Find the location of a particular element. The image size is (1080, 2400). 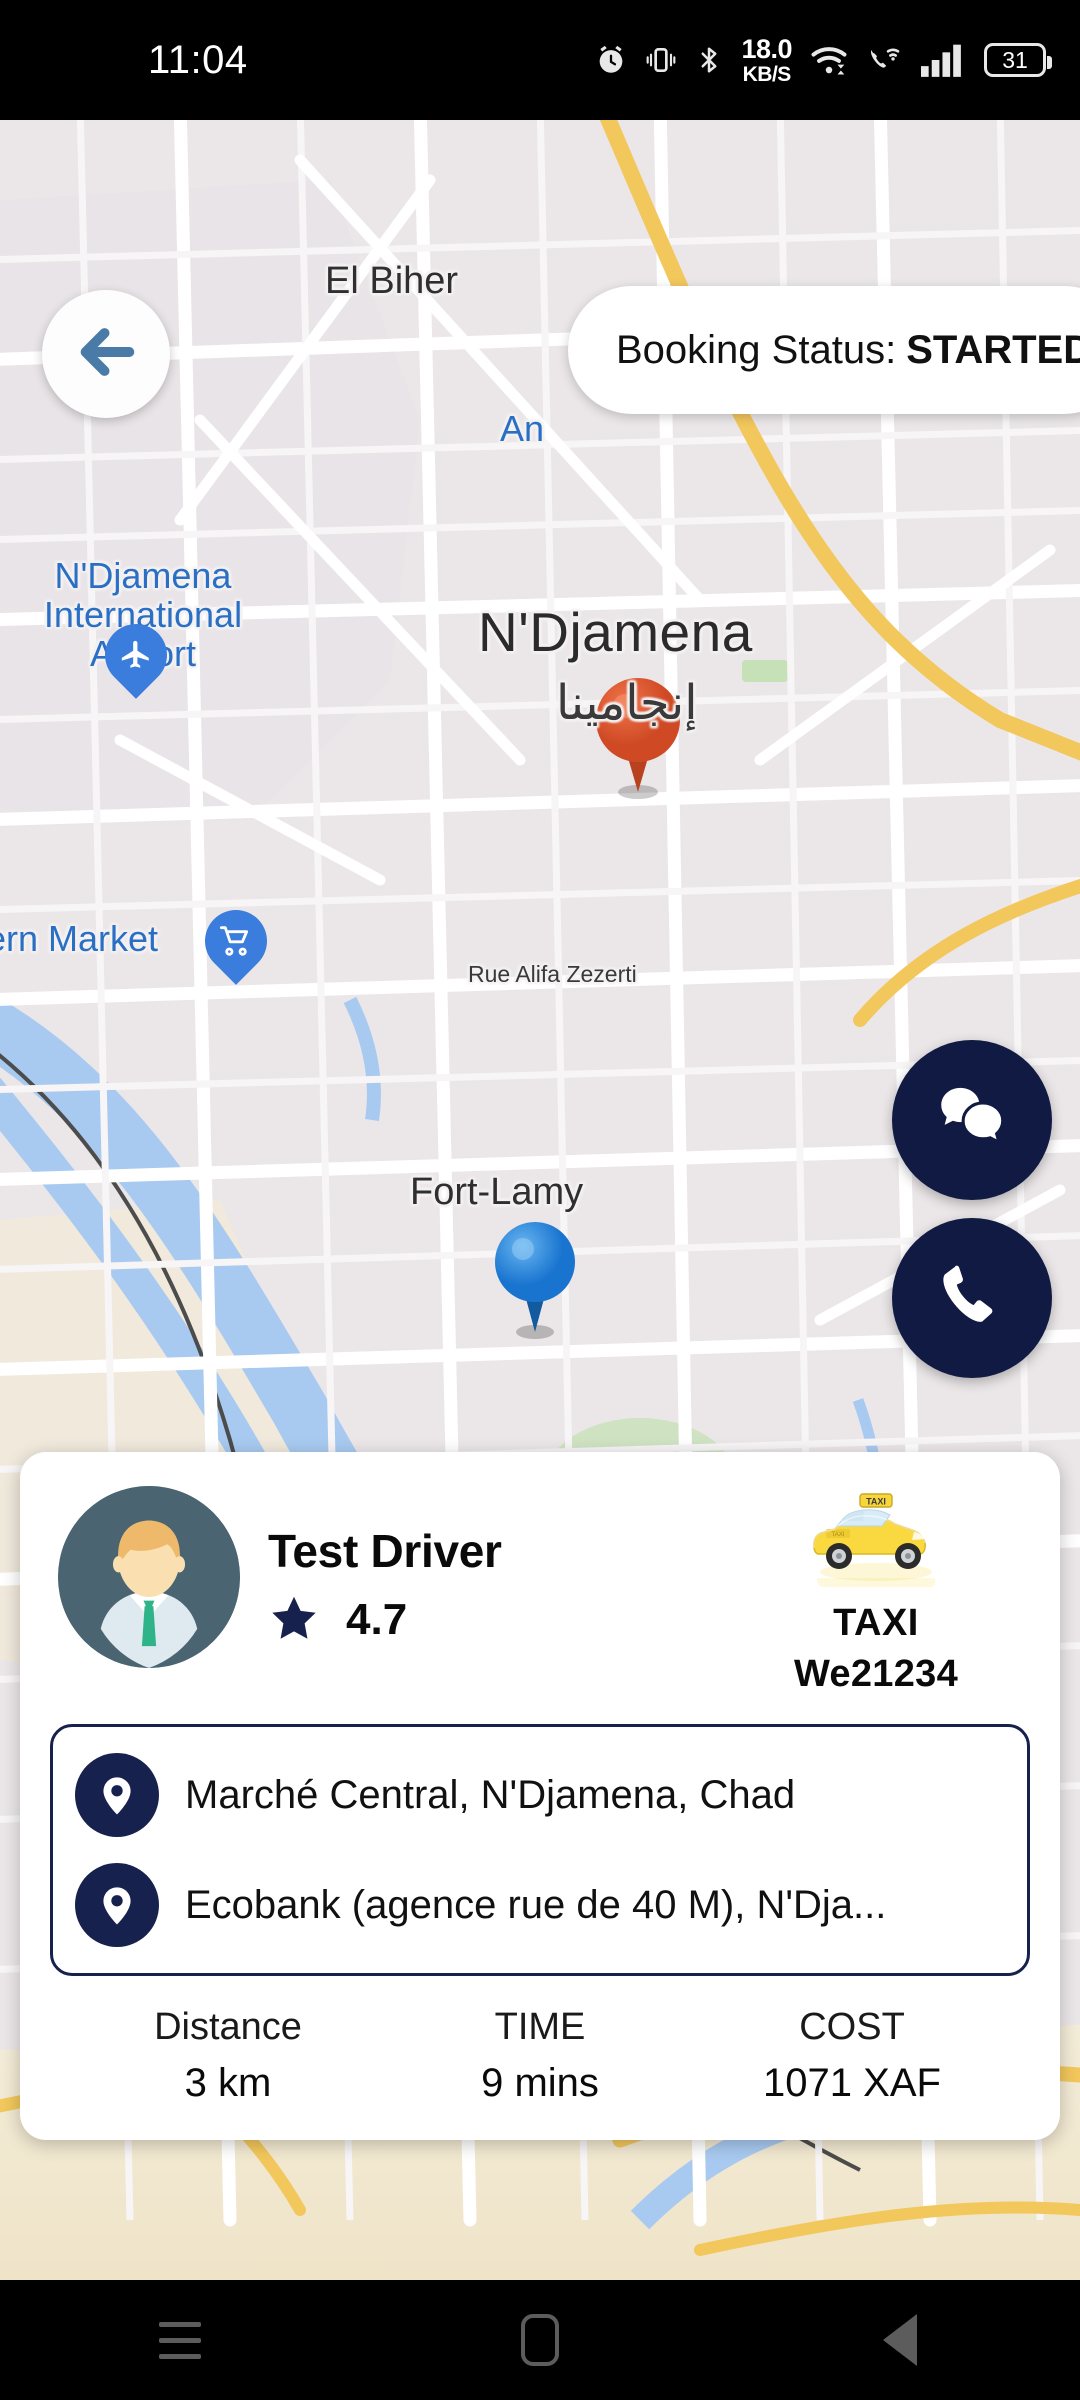

driver-avatar is located at coordinates (149, 1577).